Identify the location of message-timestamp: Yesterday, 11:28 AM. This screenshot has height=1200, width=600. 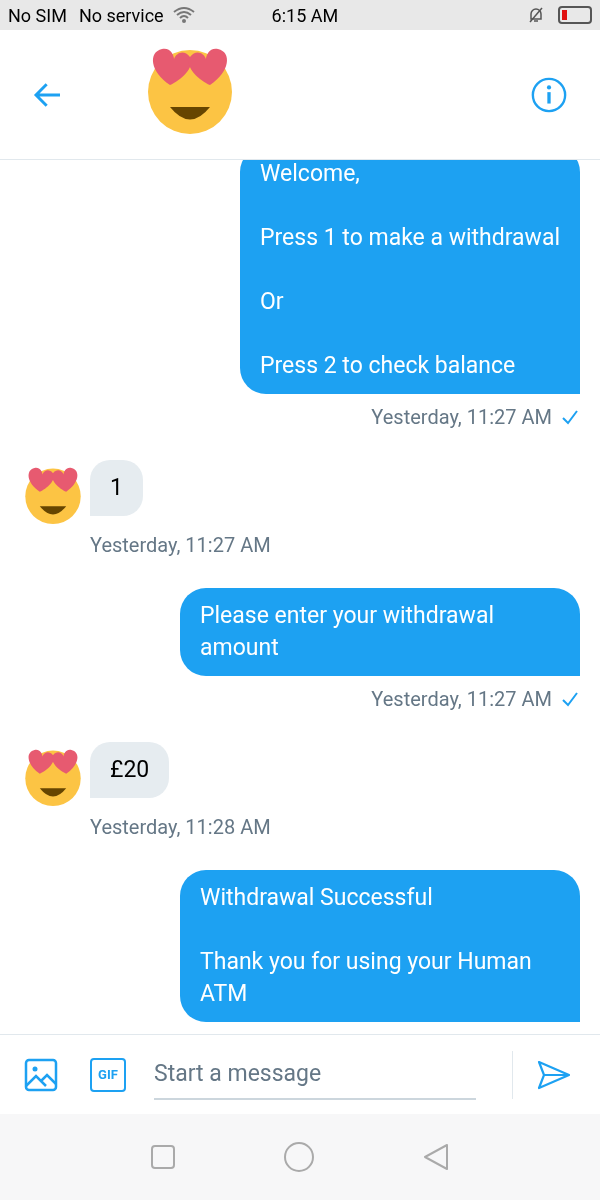
(180, 827).